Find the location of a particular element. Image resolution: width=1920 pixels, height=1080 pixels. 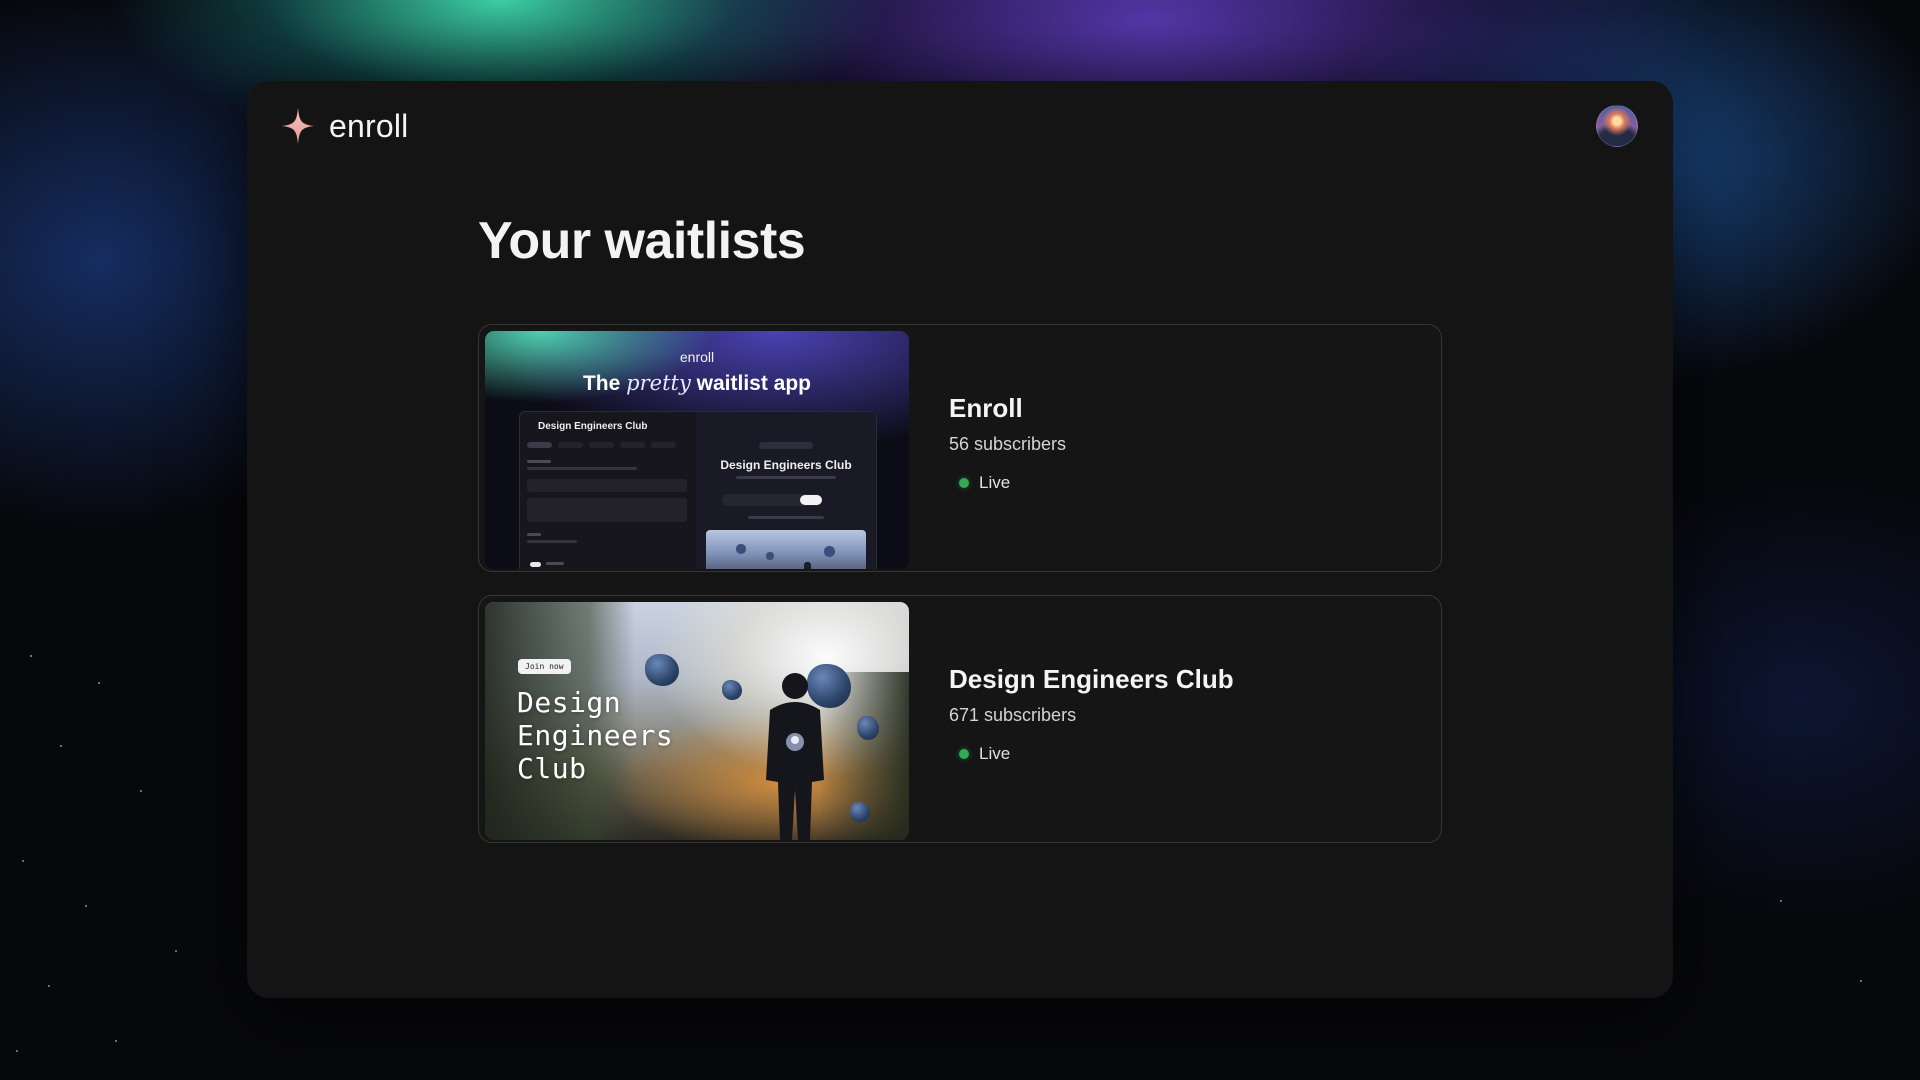

mockup-preview-image is located at coordinates (786, 549).